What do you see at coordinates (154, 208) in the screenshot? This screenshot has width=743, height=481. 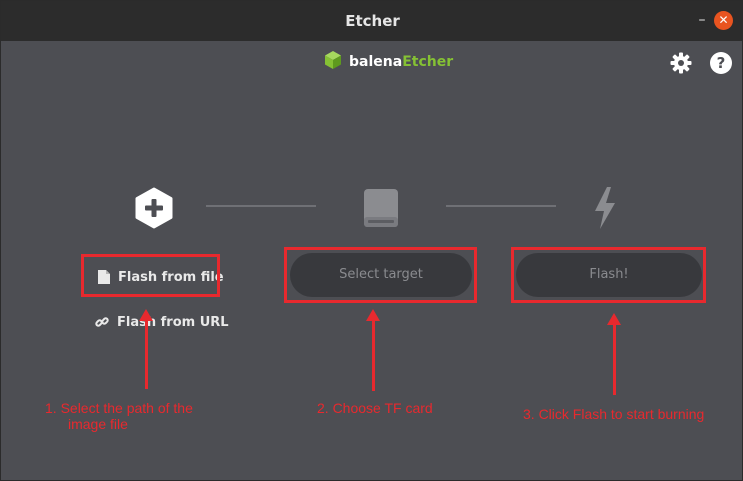 I see `plus-hex-icon` at bounding box center [154, 208].